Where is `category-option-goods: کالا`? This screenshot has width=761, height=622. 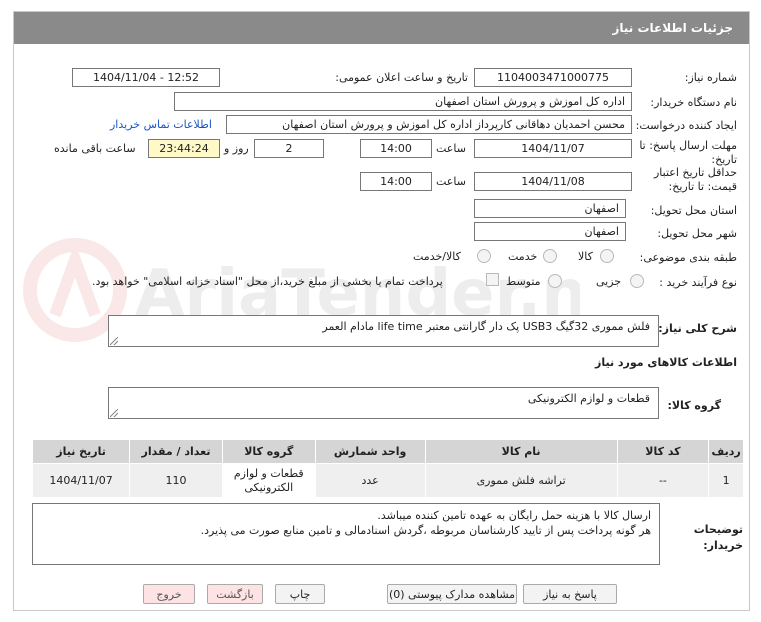
category-option-goods: کالا is located at coordinates (585, 256).